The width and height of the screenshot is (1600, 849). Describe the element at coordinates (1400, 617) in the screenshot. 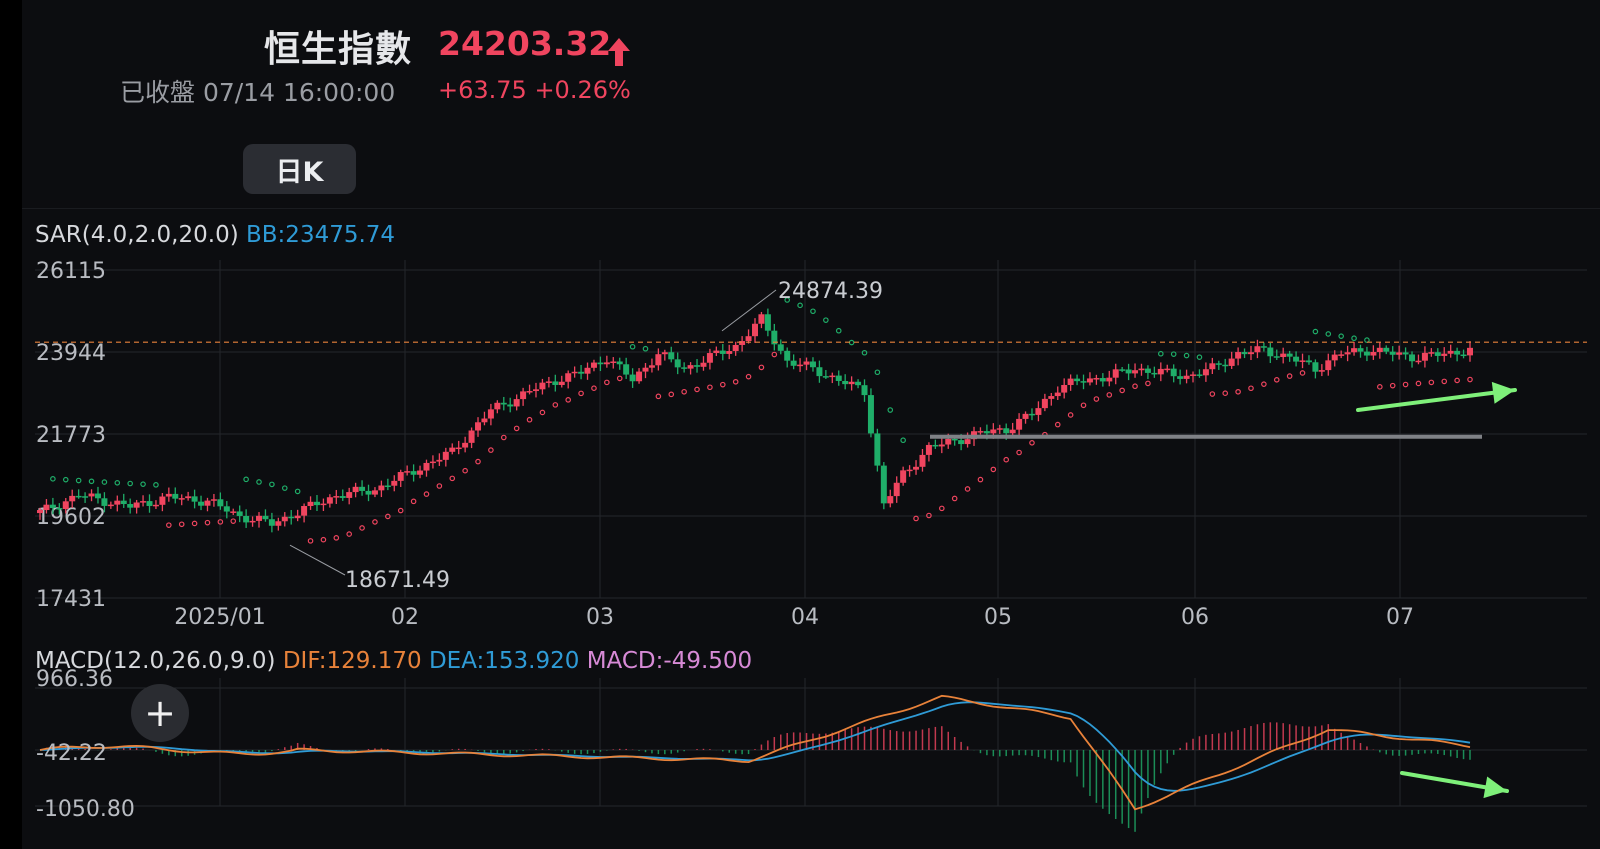

I see `x-tick-label: 07` at that location.